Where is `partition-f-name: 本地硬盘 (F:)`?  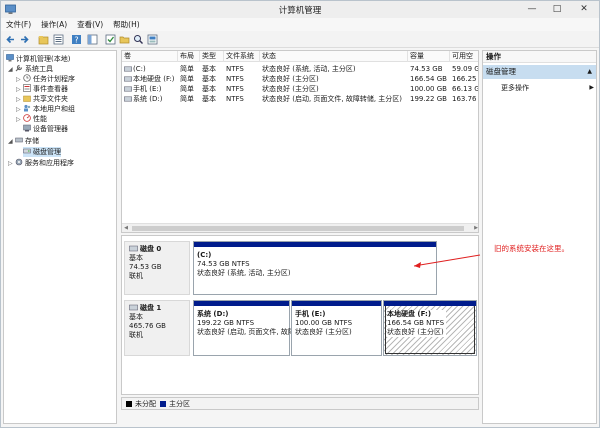
partition-f-name: 本地硬盘 (F:) is located at coordinates (409, 314).